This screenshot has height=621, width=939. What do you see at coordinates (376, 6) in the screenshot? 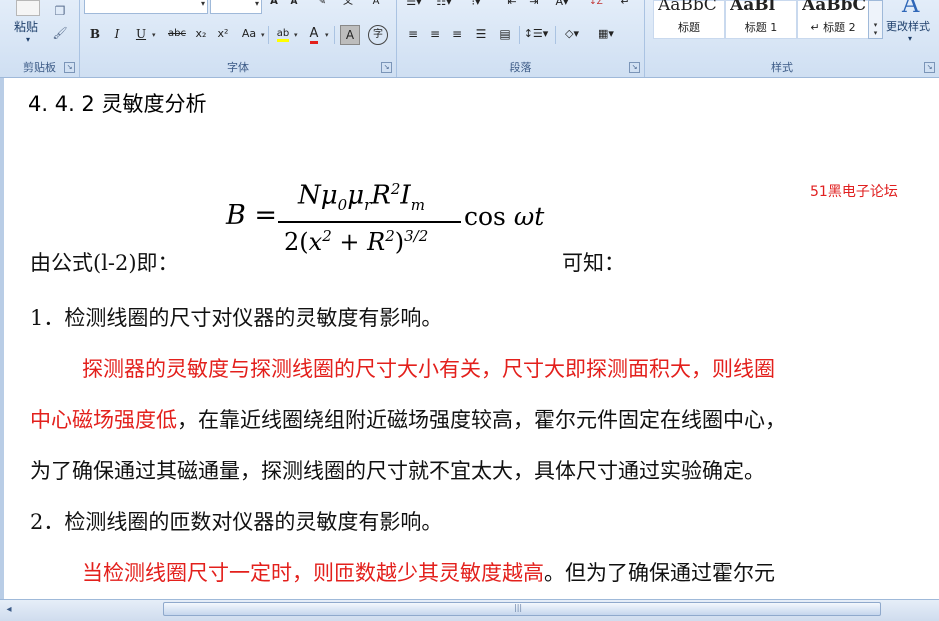
I see `char-border-button: A` at bounding box center [376, 6].